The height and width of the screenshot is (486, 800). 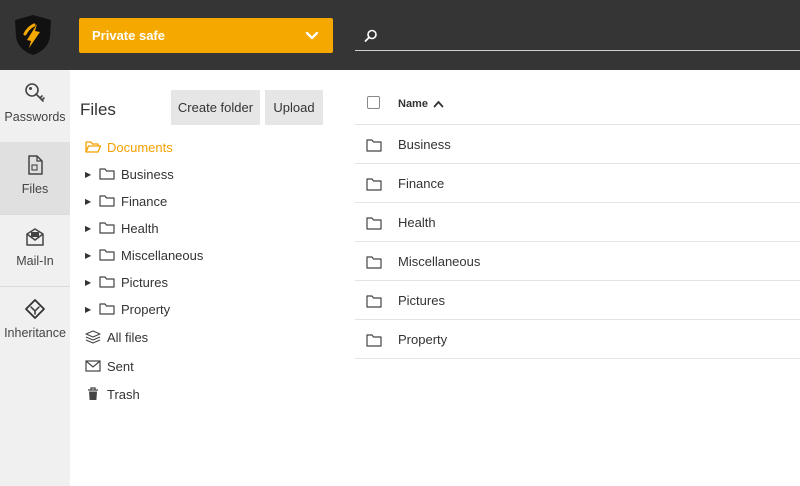 I want to click on table-row: Pictures, so click(x=577, y=300).